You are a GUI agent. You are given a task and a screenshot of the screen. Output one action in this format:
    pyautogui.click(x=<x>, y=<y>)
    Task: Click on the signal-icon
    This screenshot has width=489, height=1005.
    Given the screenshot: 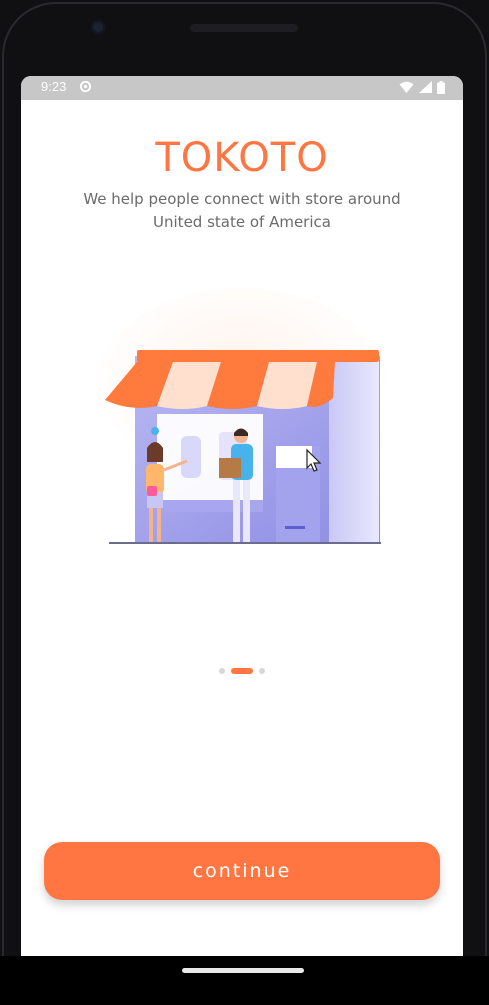 What is the action you would take?
    pyautogui.click(x=425, y=87)
    